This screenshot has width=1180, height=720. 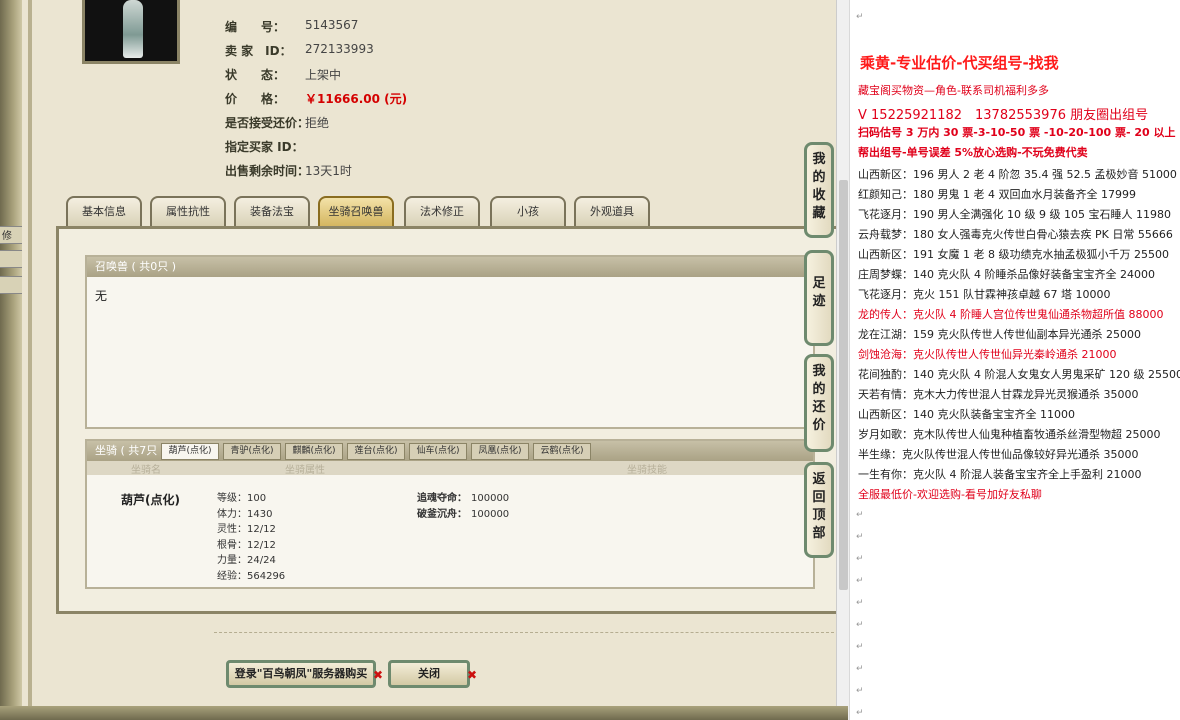 What do you see at coordinates (998, 454) in the screenshot?
I see `doc-line: 半生缘：克火队传世混人传世仙品像较好异光通杀 35000` at bounding box center [998, 454].